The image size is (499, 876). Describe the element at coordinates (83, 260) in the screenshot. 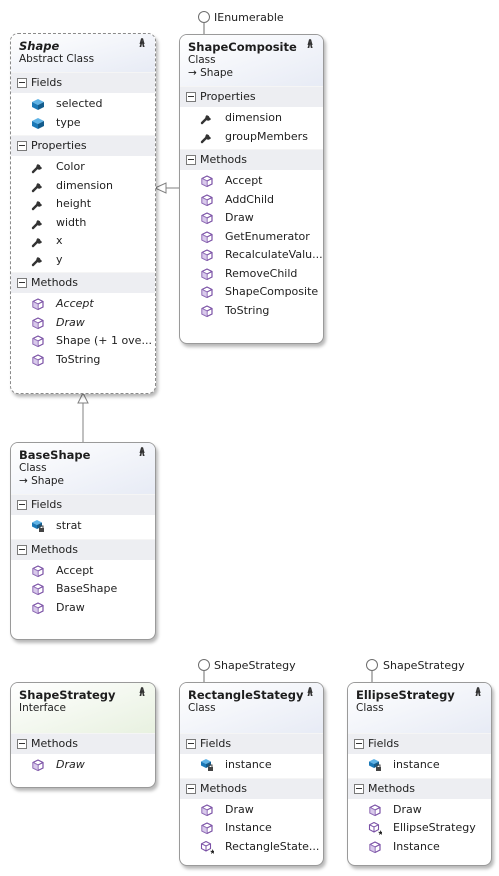

I see `property-item: y` at that location.